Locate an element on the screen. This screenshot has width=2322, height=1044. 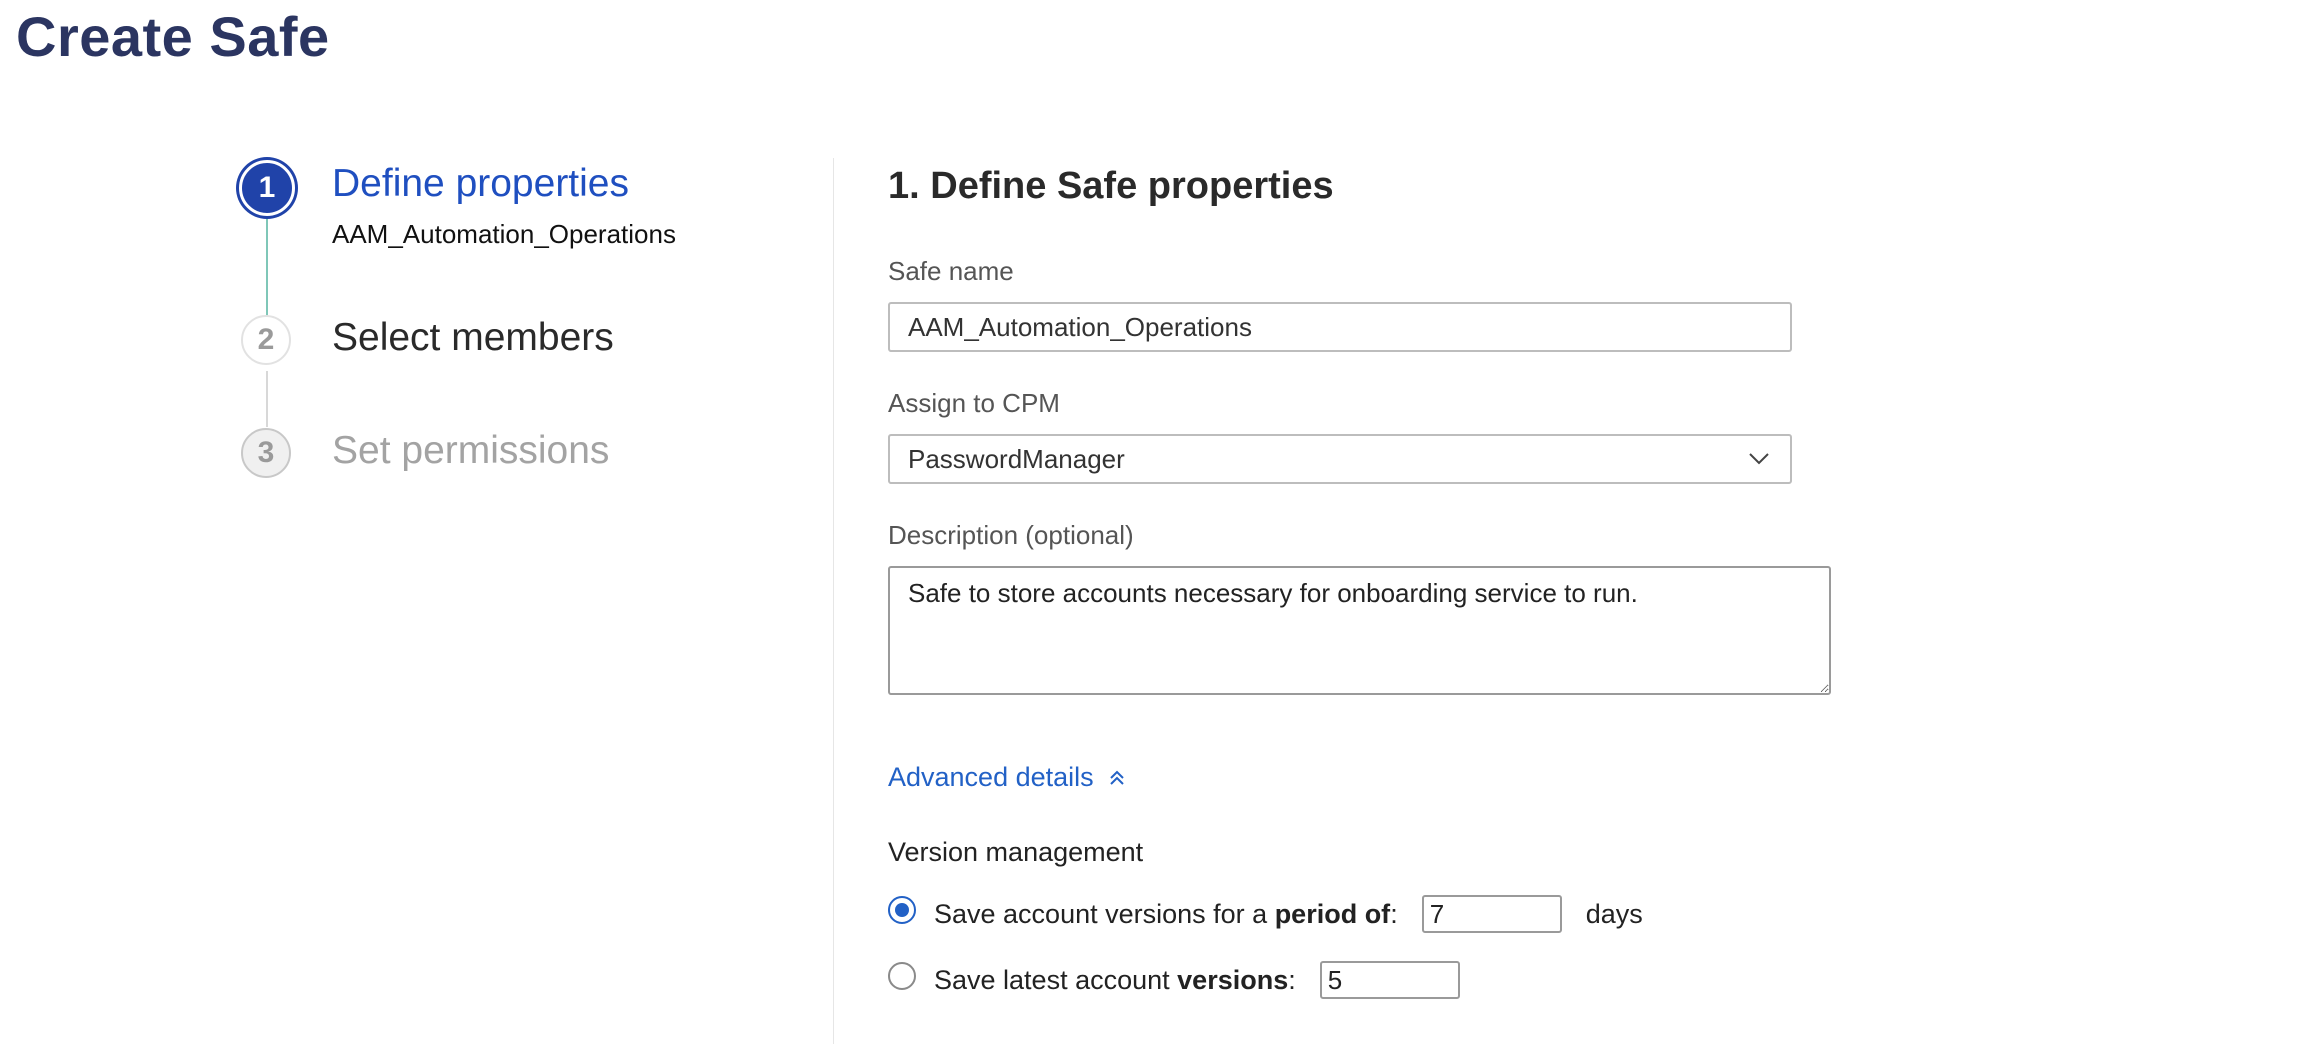
safe-name-input is located at coordinates (1340, 327).